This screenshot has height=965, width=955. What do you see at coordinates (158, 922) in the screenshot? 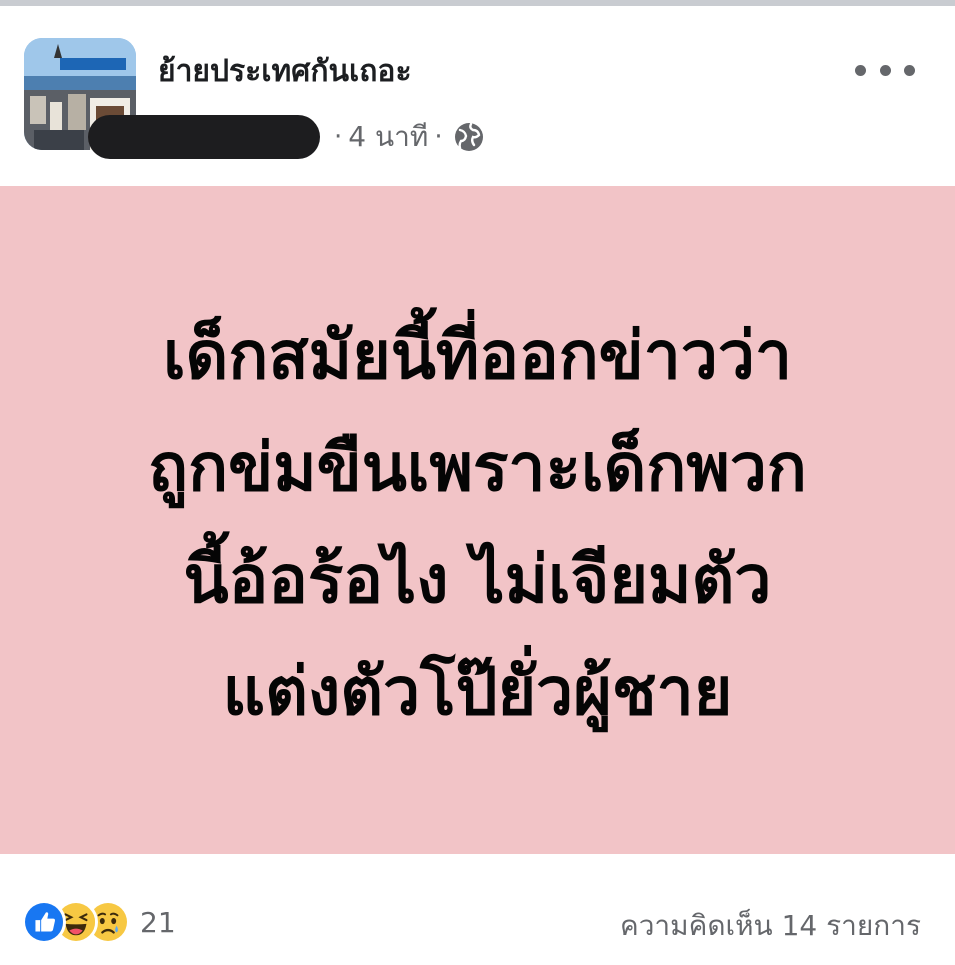
I see `reaction-count: 21` at bounding box center [158, 922].